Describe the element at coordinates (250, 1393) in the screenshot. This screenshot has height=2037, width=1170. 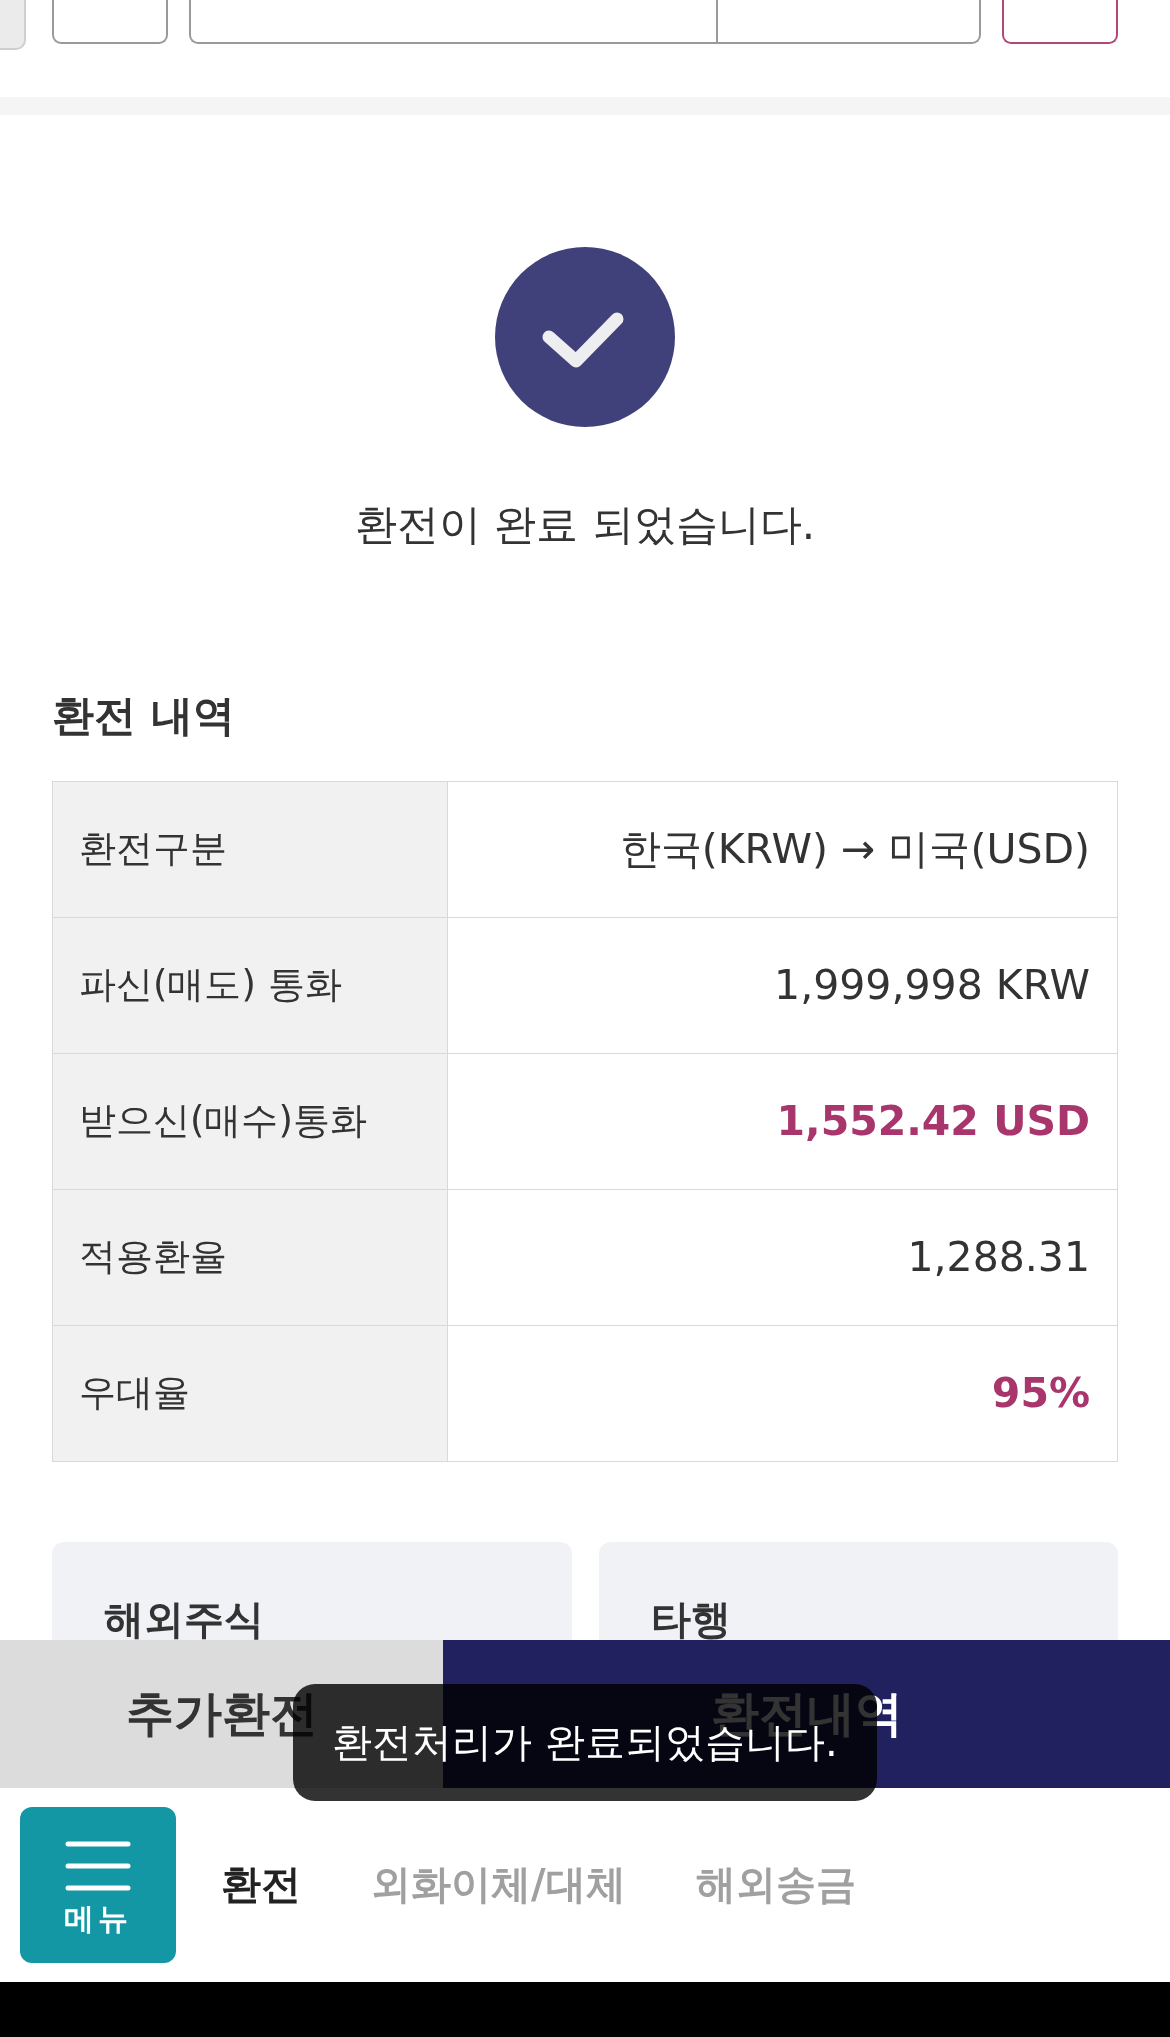
I see `row-label: 우대율` at that location.